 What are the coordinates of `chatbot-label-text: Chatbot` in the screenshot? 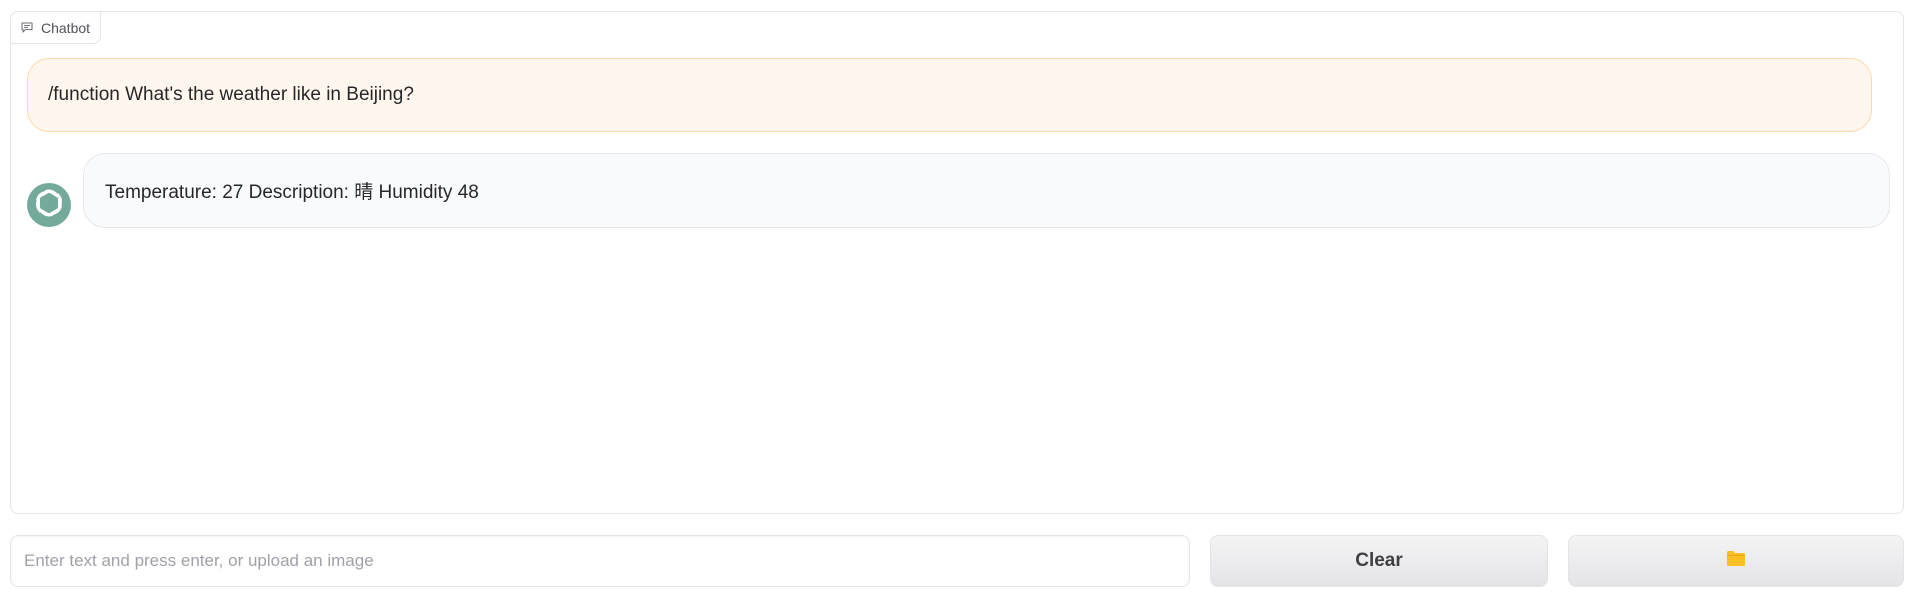 It's located at (66, 27).